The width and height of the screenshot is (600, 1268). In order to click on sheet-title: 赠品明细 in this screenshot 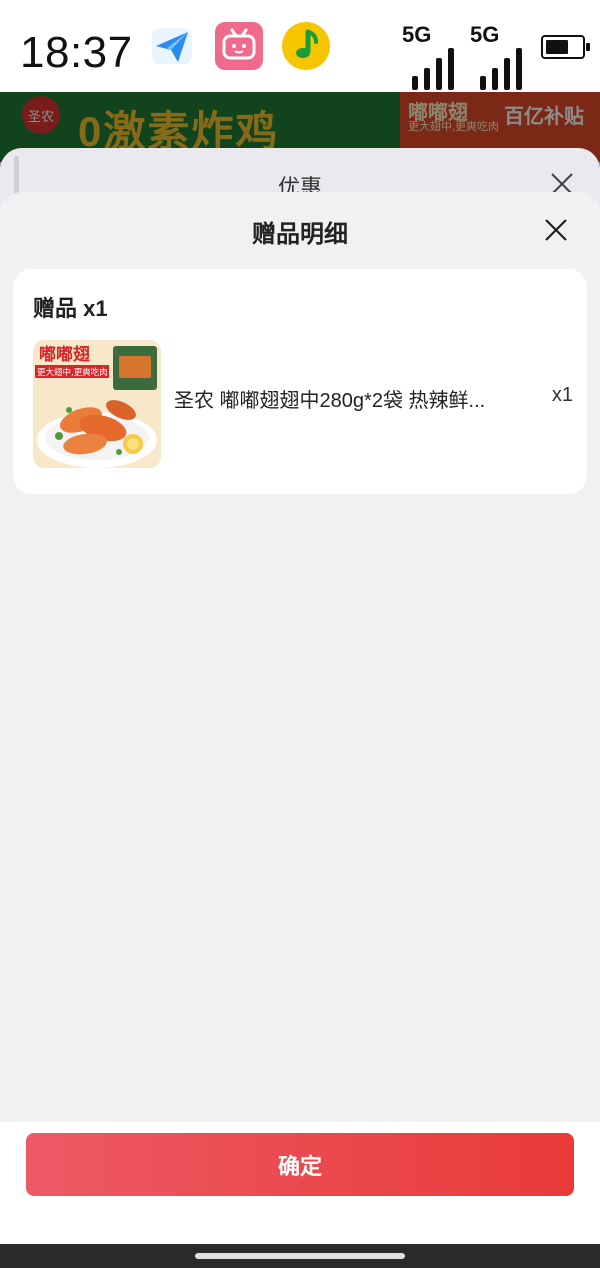, I will do `click(300, 234)`.